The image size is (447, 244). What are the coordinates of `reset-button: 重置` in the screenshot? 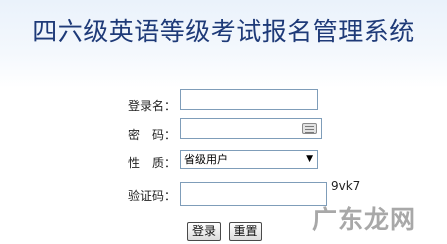 It's located at (245, 231).